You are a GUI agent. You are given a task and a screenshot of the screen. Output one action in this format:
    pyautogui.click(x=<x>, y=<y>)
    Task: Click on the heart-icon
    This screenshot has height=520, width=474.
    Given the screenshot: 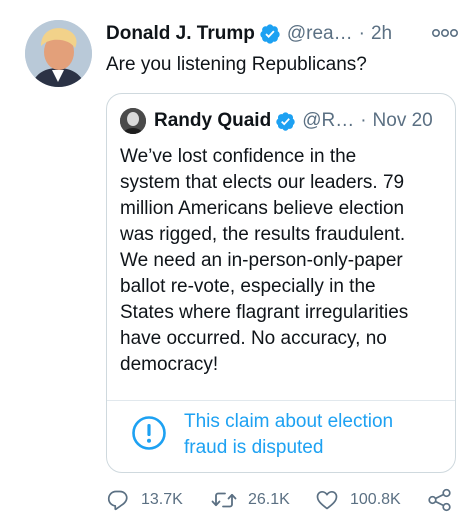 What is the action you would take?
    pyautogui.click(x=327, y=500)
    